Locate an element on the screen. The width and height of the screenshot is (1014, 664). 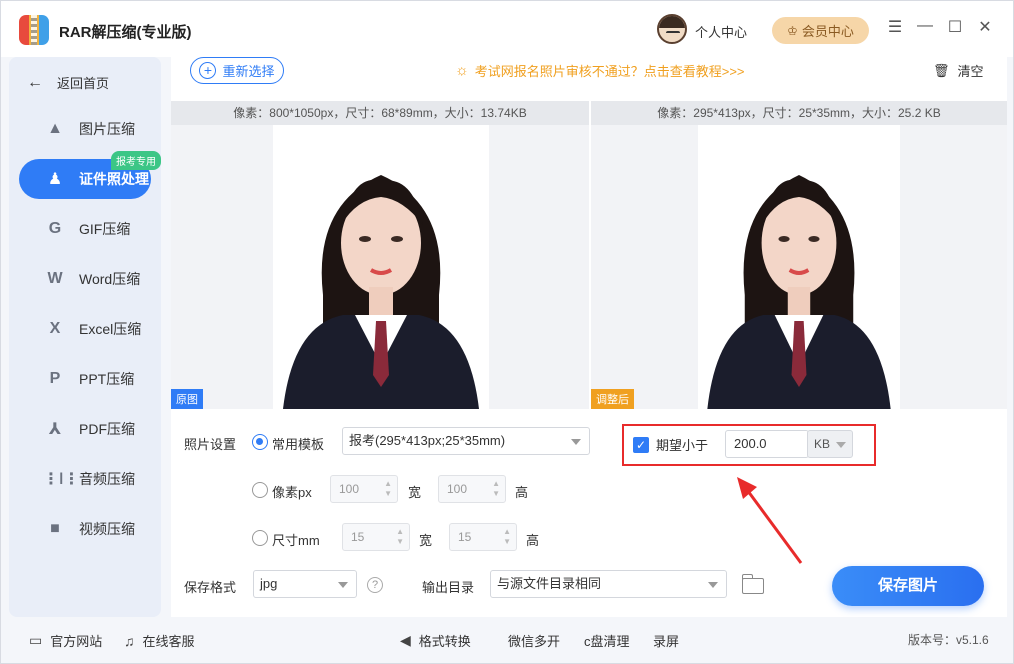
template-select: 报考(295*413px;25*35mm) is located at coordinates (466, 441).